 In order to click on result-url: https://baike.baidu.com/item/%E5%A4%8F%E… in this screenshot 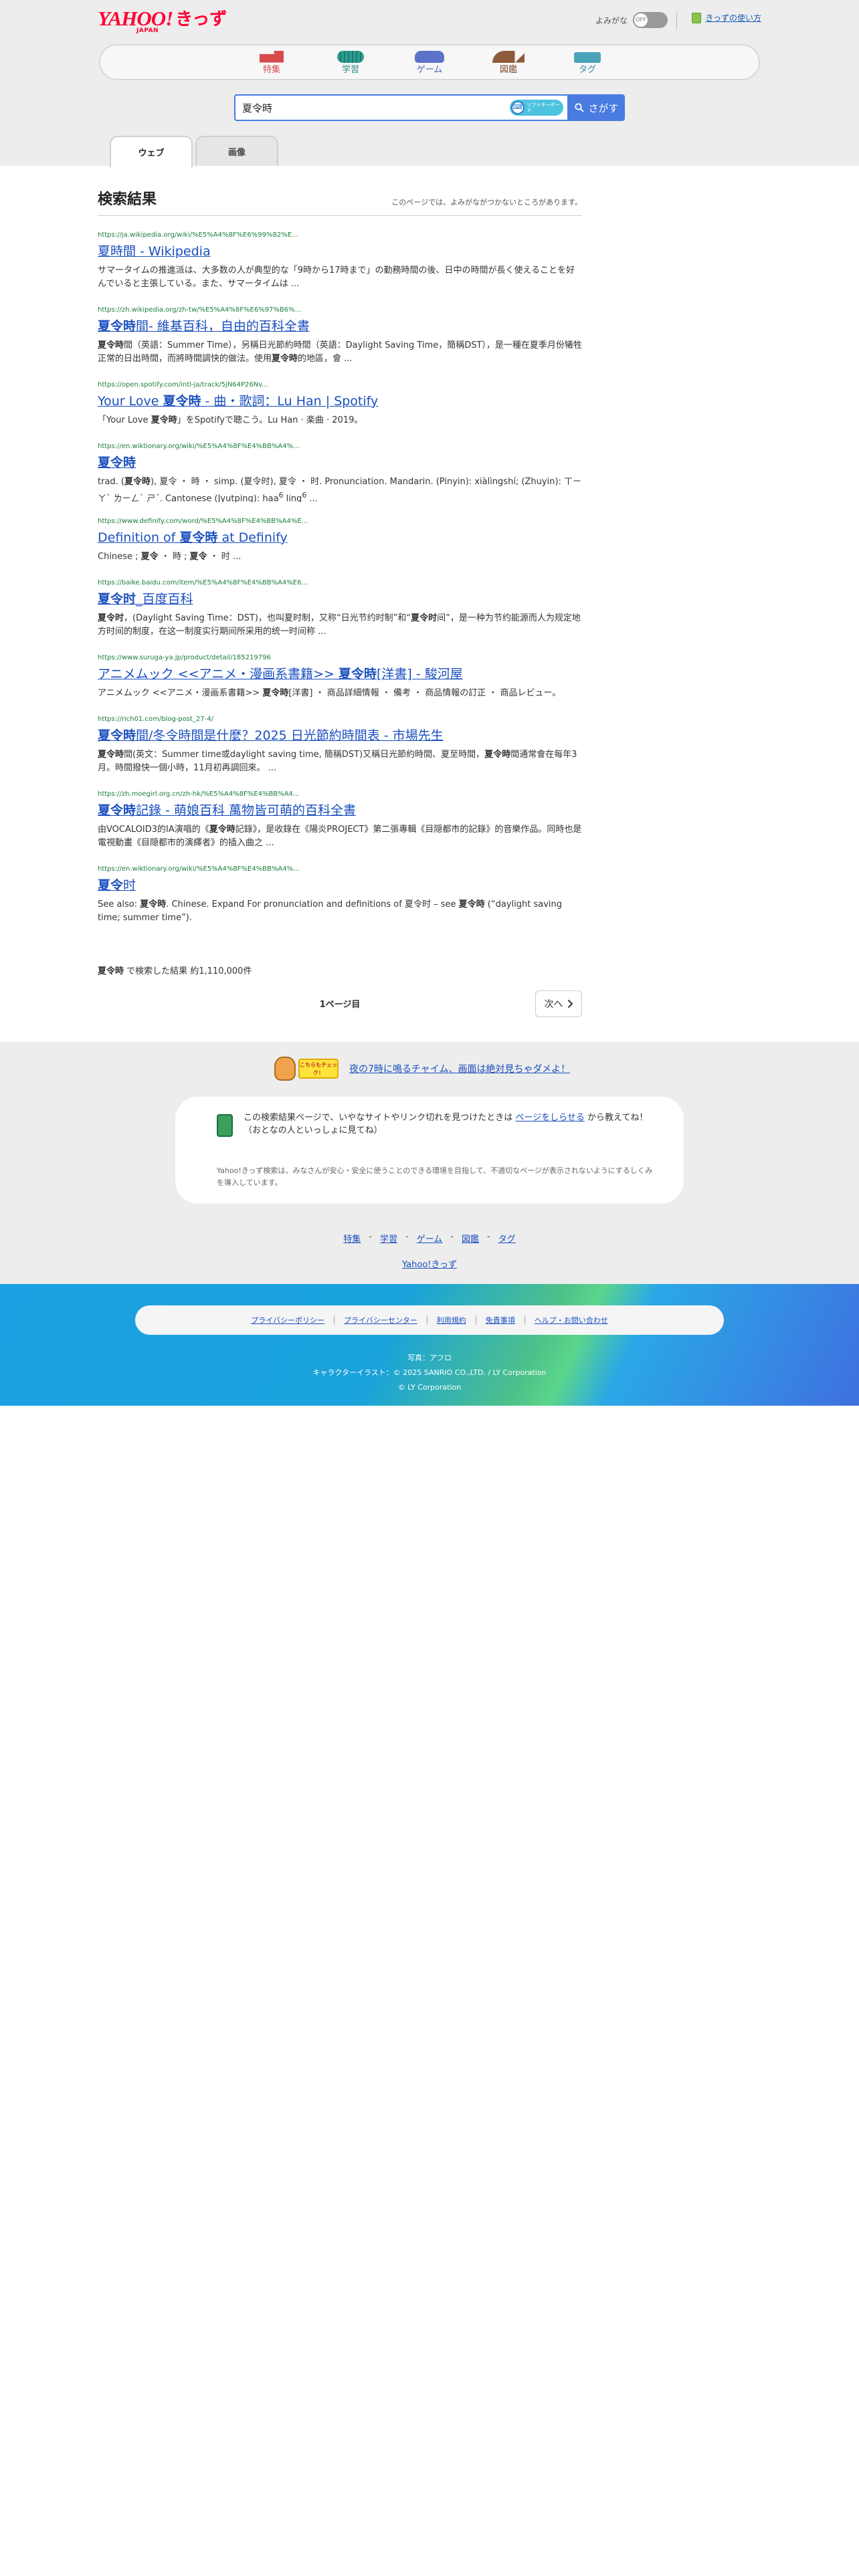, I will do `click(203, 582)`.